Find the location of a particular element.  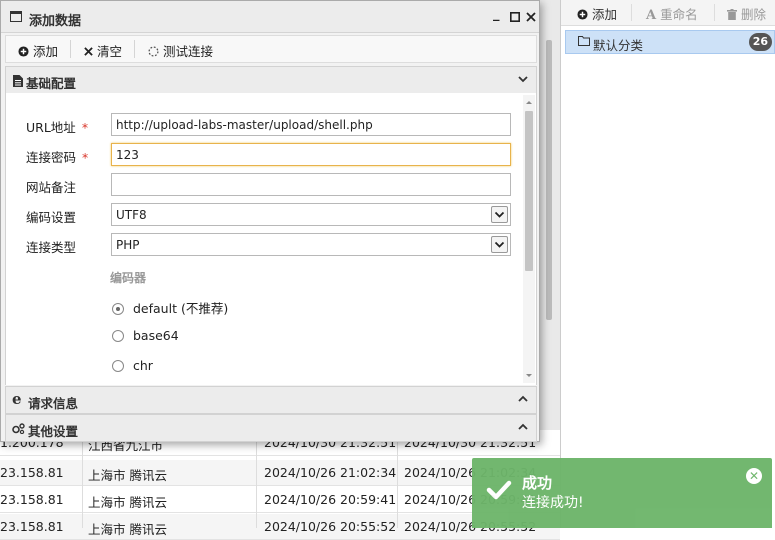

category-item-default: 默认分类 26 is located at coordinates (670, 42).